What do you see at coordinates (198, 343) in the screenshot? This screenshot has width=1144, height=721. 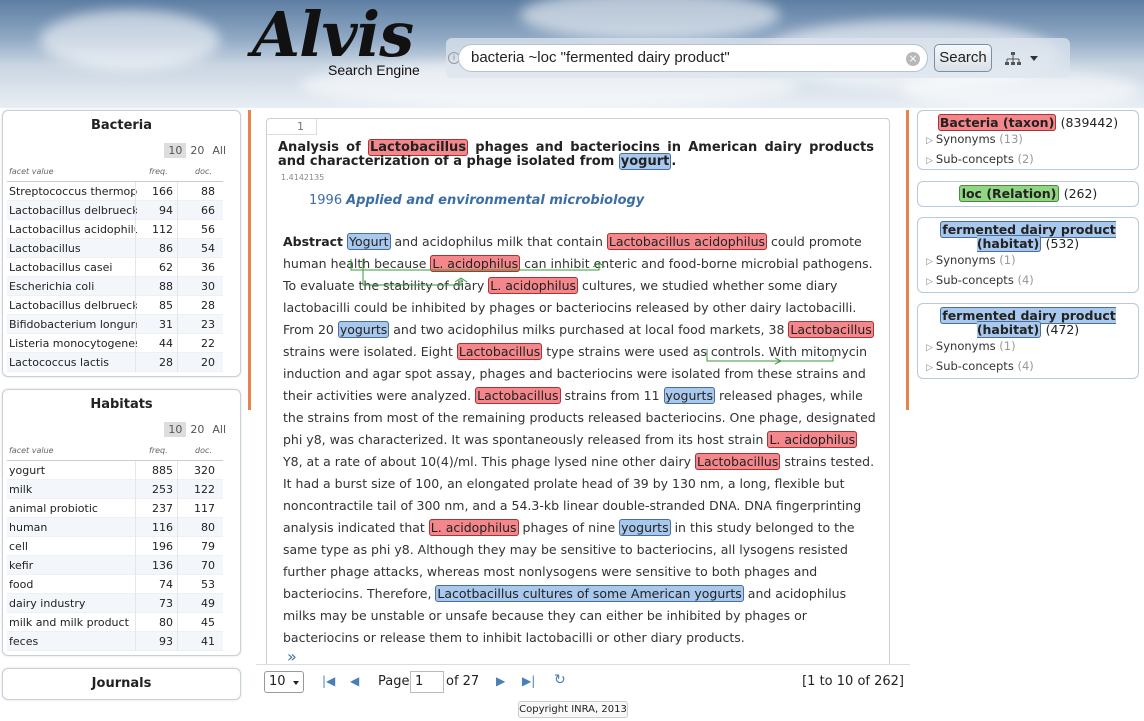 I see `facet-doc: 22` at bounding box center [198, 343].